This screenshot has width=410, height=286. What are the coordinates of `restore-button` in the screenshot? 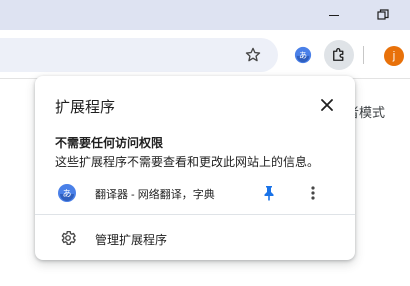 It's located at (383, 15).